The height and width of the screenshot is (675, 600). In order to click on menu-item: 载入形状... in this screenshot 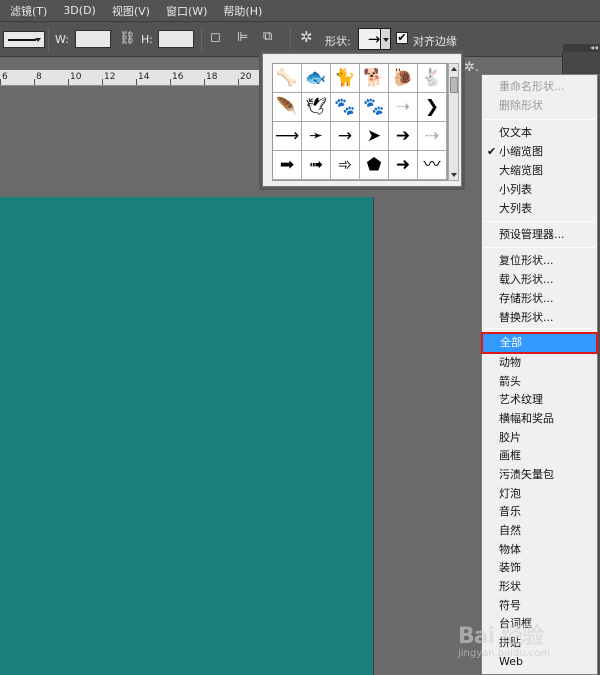, I will do `click(539, 280)`.